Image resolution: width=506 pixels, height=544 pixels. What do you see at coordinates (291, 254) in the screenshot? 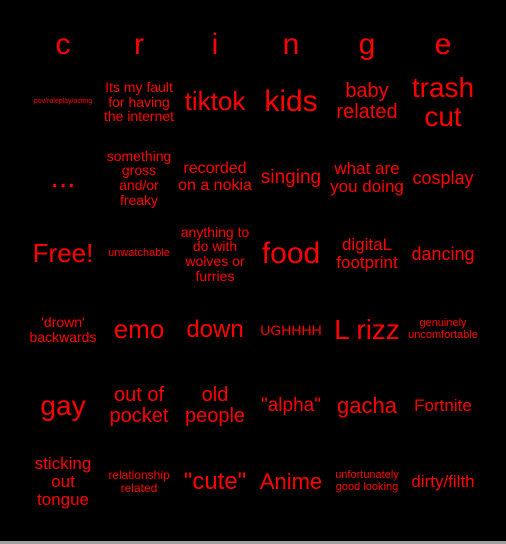
I see `bingo-cell: food` at bounding box center [291, 254].